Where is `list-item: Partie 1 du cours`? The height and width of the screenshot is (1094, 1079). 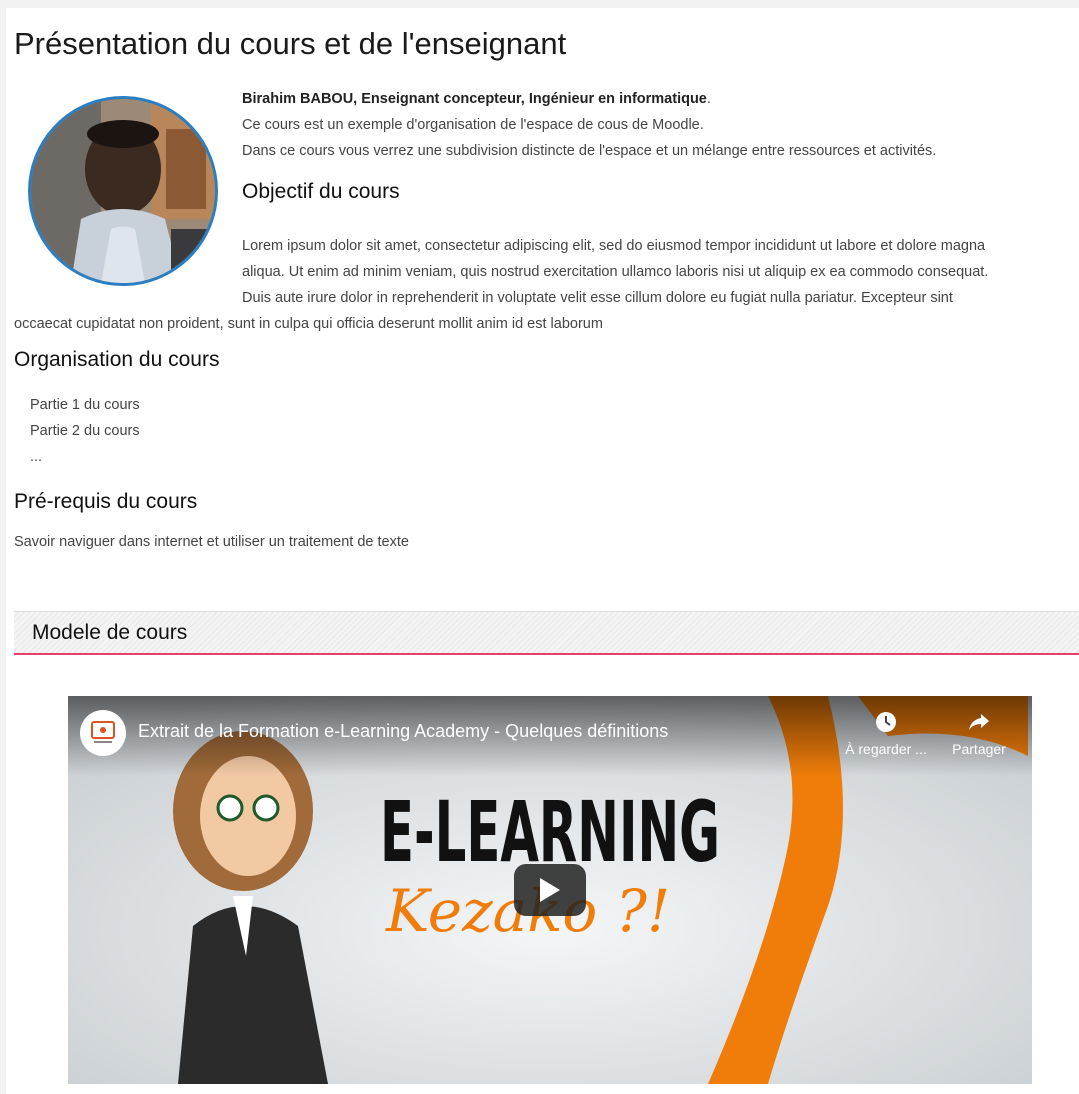 list-item: Partie 1 du cours is located at coordinates (85, 405).